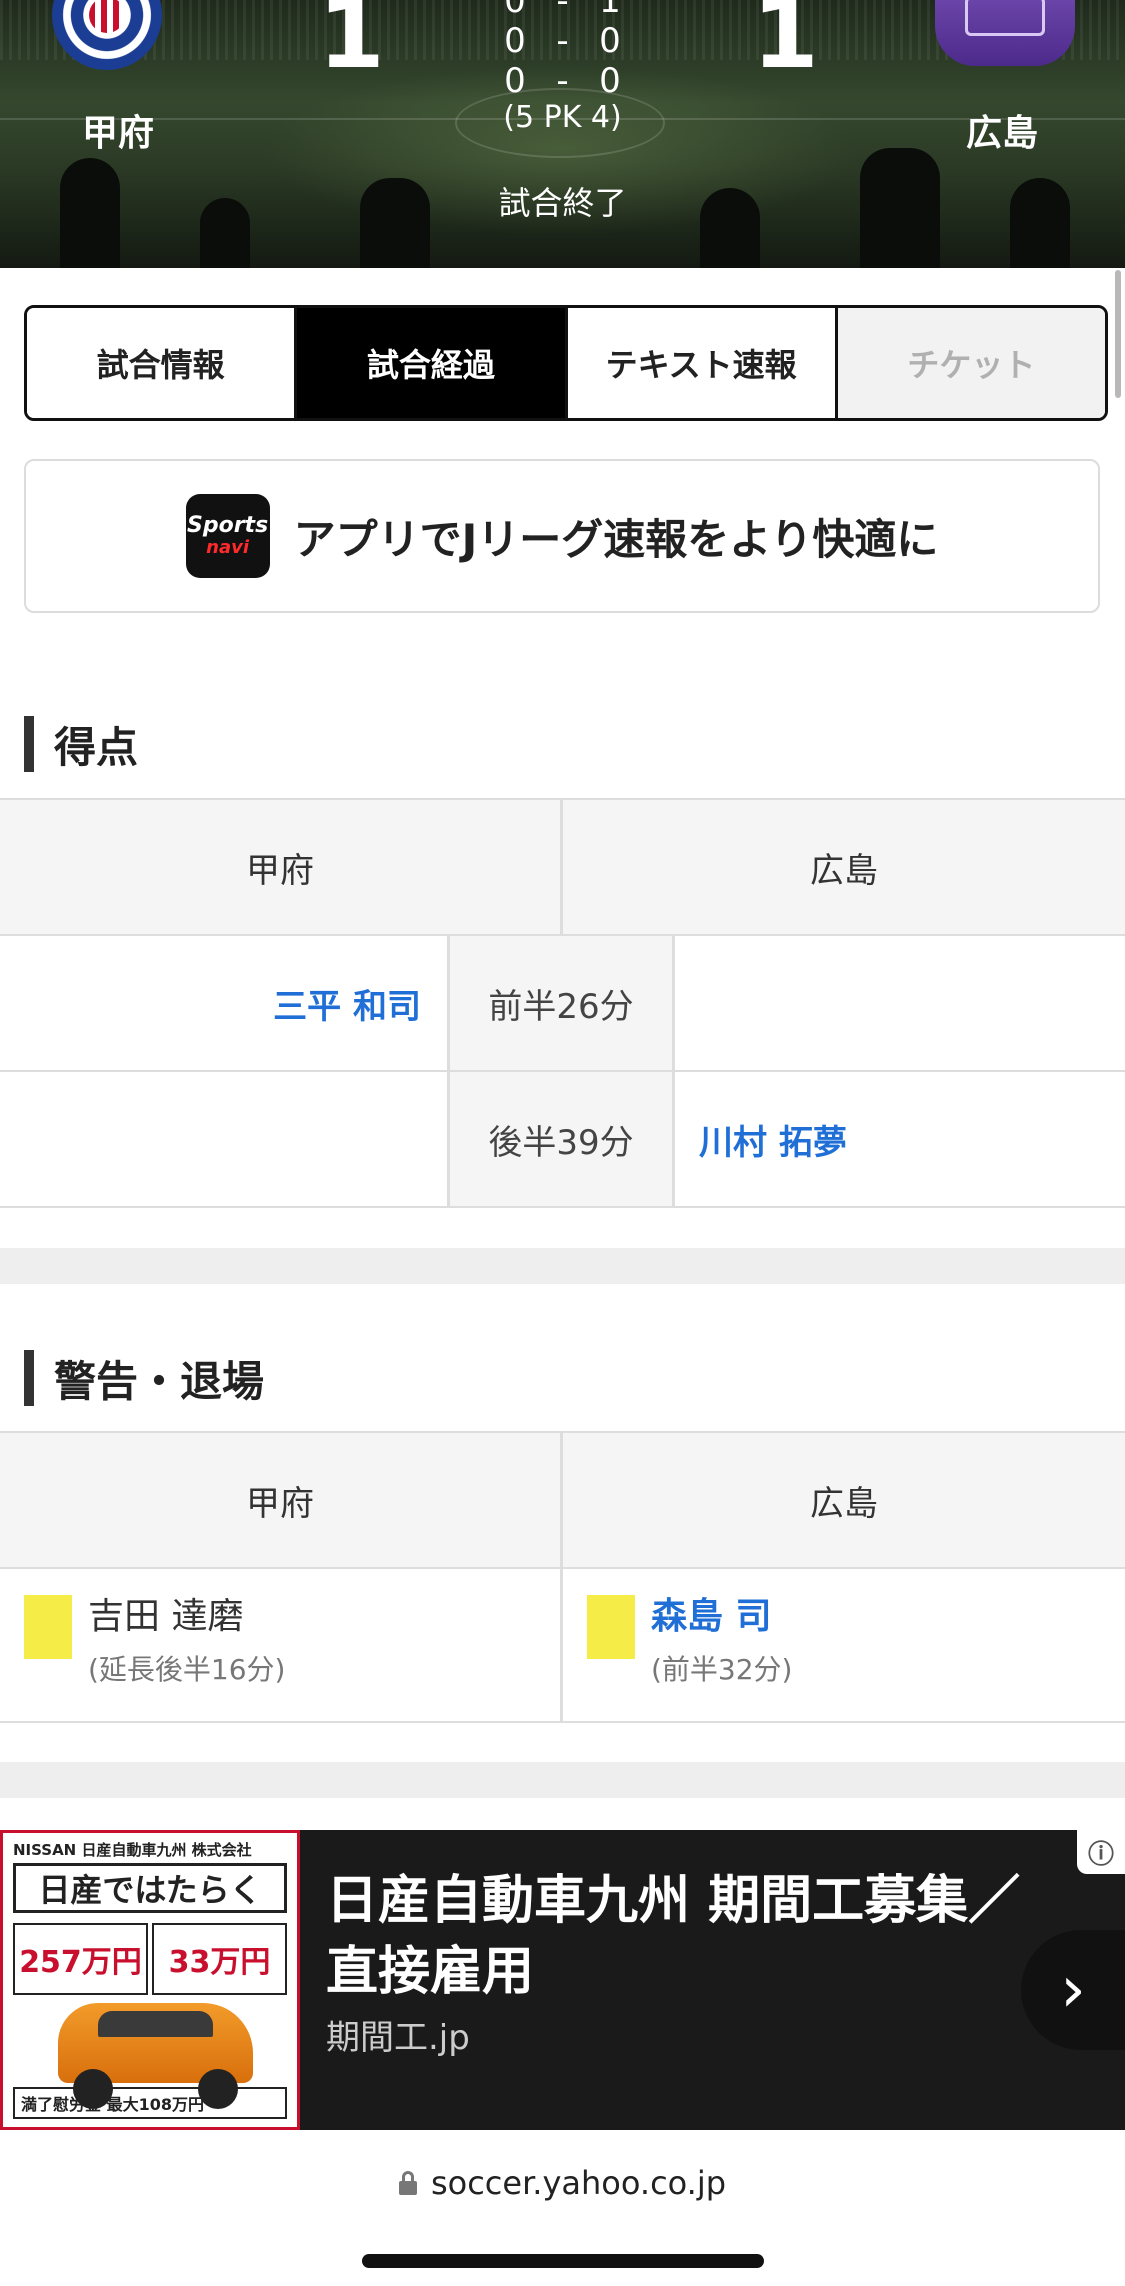 The width and height of the screenshot is (1125, 2286). I want to click on away-scorer-cell: 川村 拓夢, so click(900, 1139).